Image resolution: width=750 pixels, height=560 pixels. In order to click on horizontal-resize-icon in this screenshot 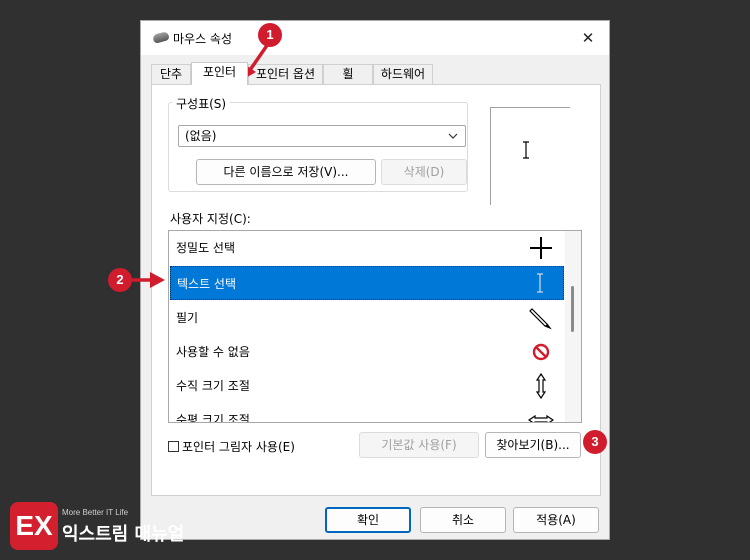, I will do `click(541, 414)`.